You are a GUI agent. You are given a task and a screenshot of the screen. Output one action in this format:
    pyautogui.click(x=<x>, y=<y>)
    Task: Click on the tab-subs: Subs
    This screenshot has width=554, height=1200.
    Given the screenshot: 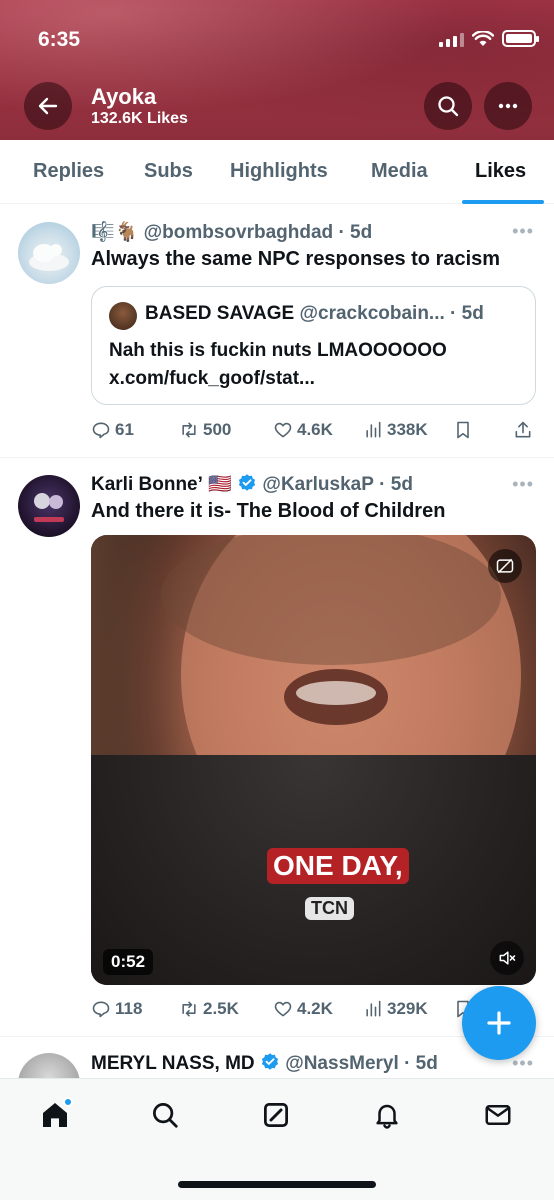 What is the action you would take?
    pyautogui.click(x=168, y=171)
    